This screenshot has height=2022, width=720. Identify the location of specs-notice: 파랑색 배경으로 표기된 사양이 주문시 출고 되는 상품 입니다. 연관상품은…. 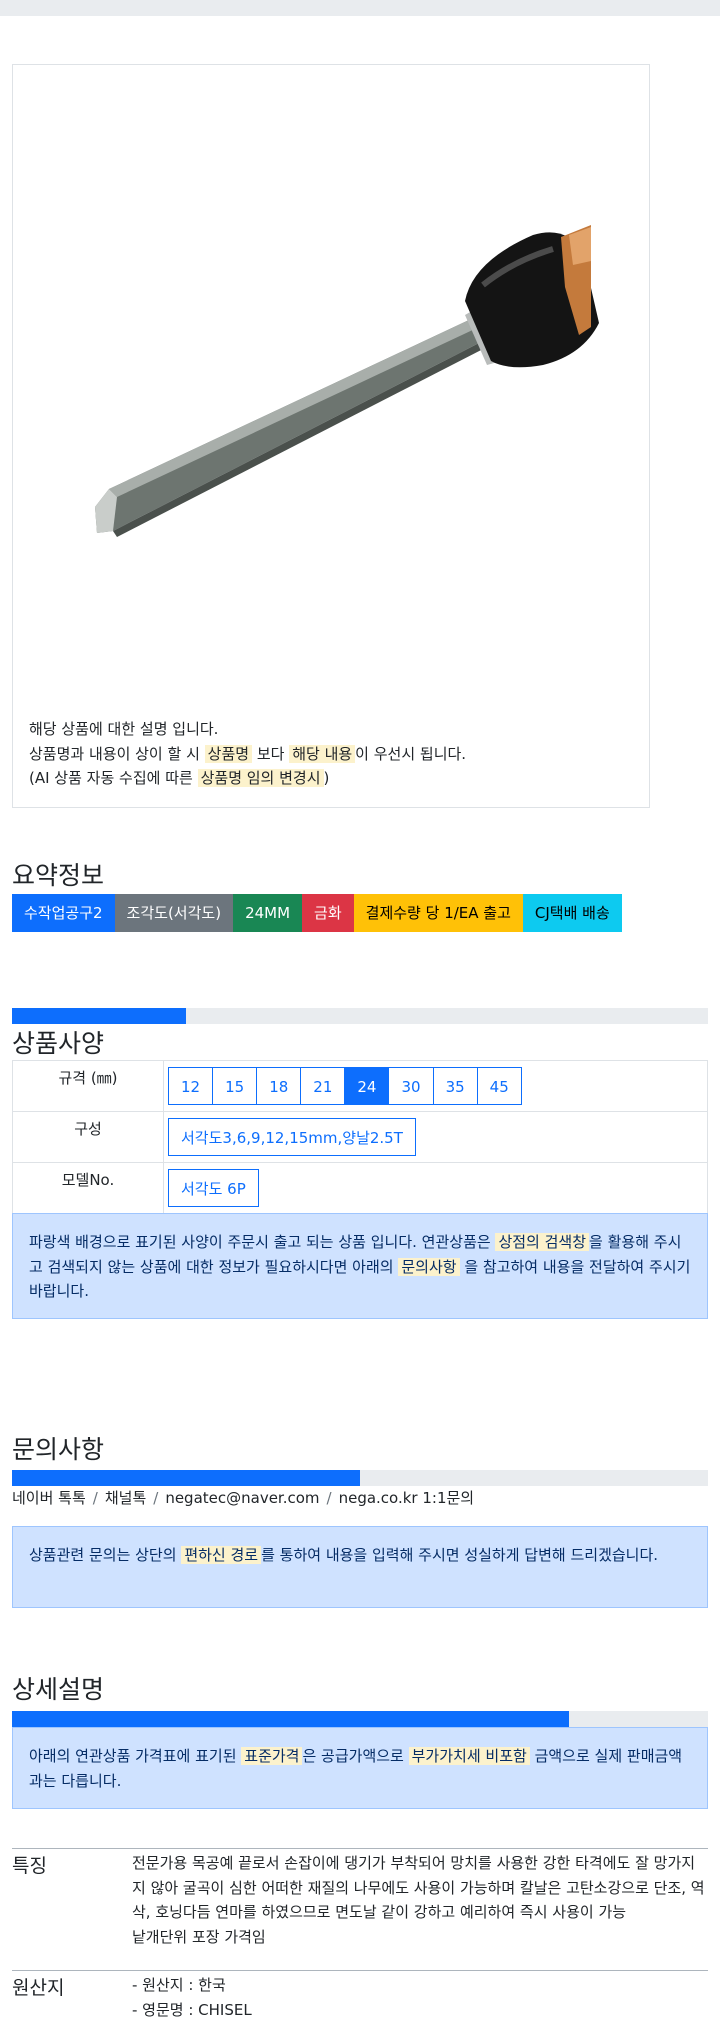
(360, 1266).